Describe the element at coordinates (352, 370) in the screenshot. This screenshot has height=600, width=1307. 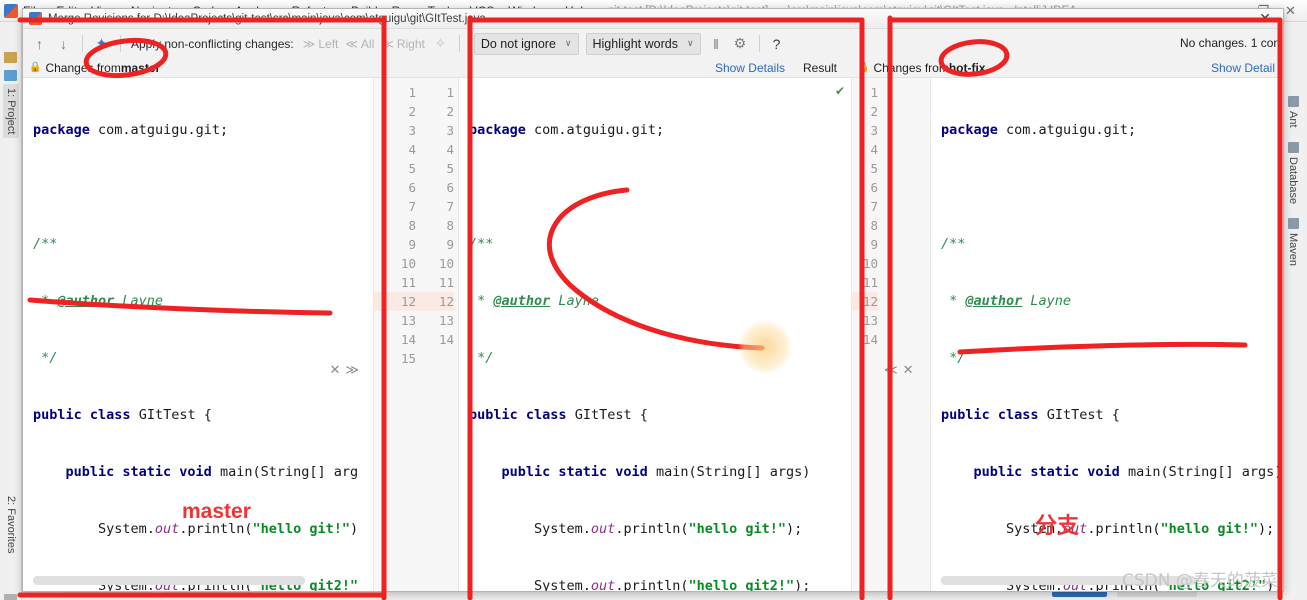
I see `apply-change-right-icon: ≫` at that location.